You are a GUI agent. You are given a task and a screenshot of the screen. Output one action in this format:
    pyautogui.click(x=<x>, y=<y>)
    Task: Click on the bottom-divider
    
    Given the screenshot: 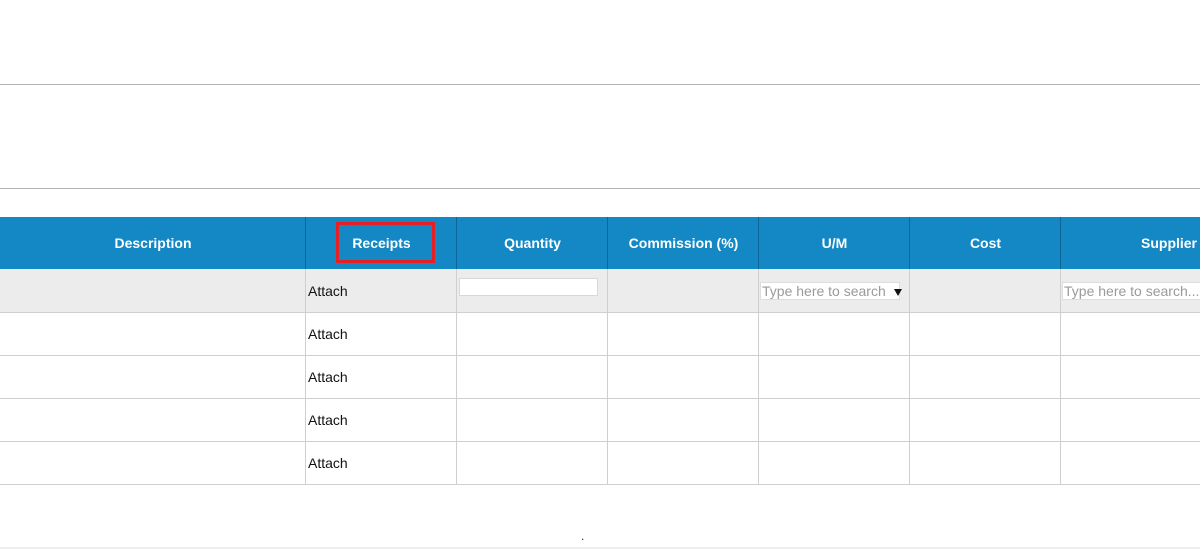 What is the action you would take?
    pyautogui.click(x=600, y=548)
    